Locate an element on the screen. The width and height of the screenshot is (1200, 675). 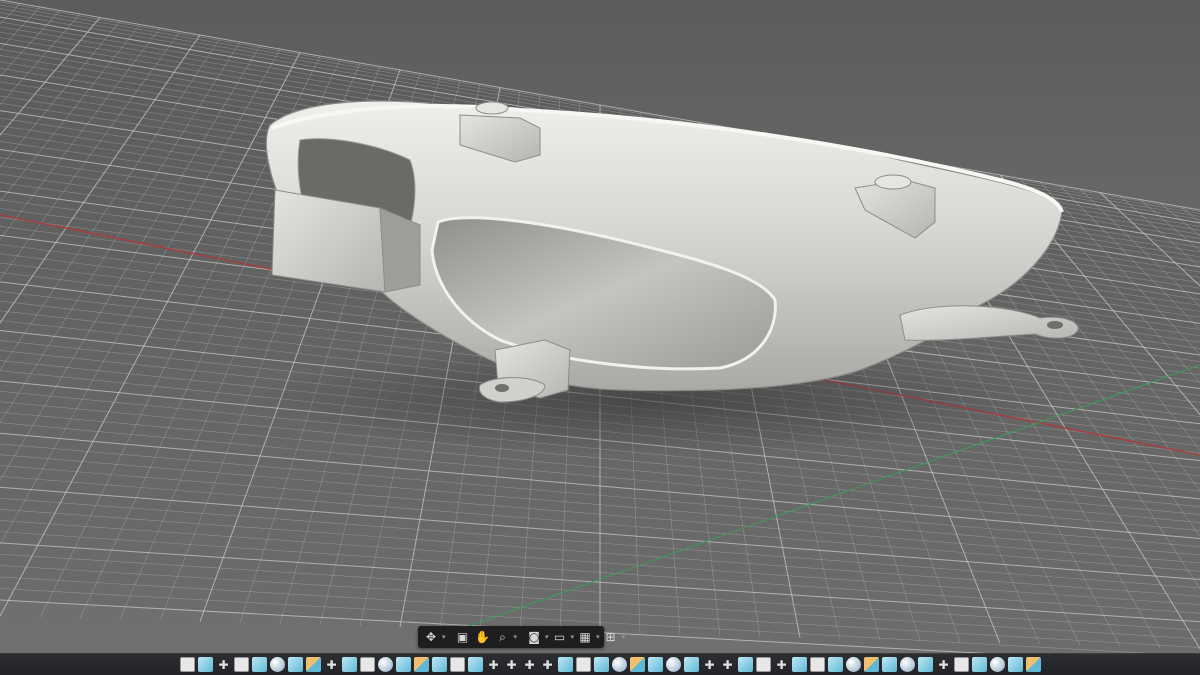
top-boss-left-hole is located at coordinates (492, 108).